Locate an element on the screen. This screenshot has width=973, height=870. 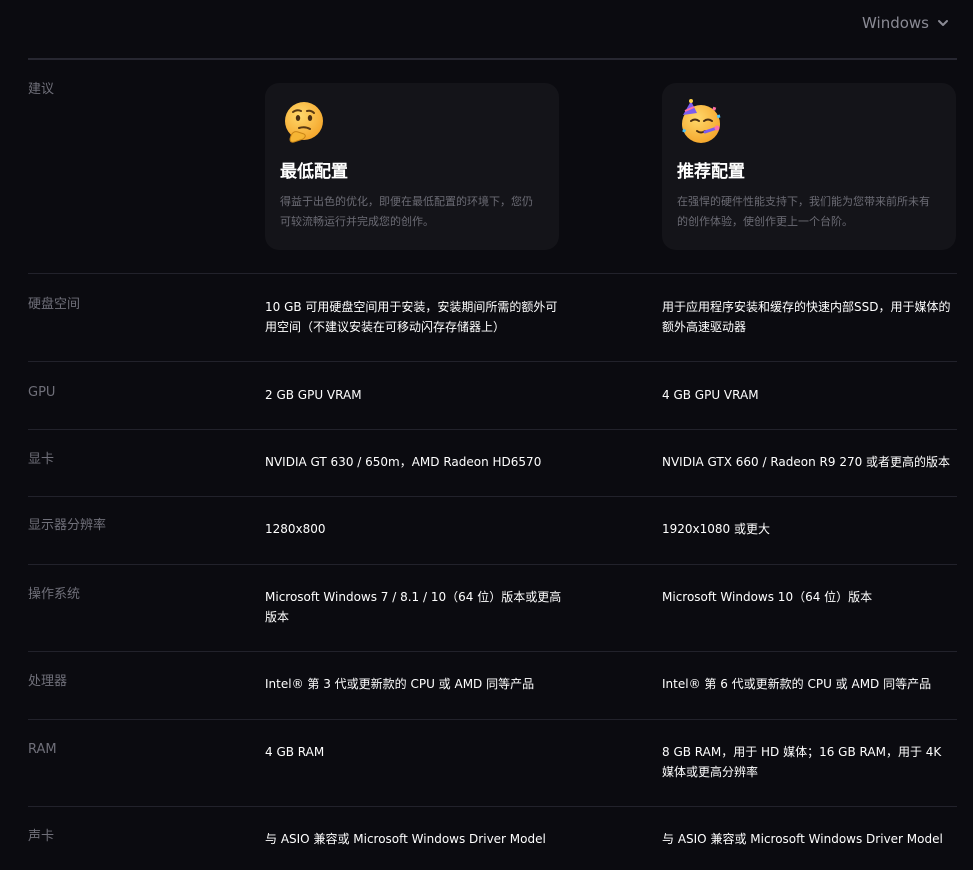
recommended-value: 4 GB GPU VRAM is located at coordinates (710, 395).